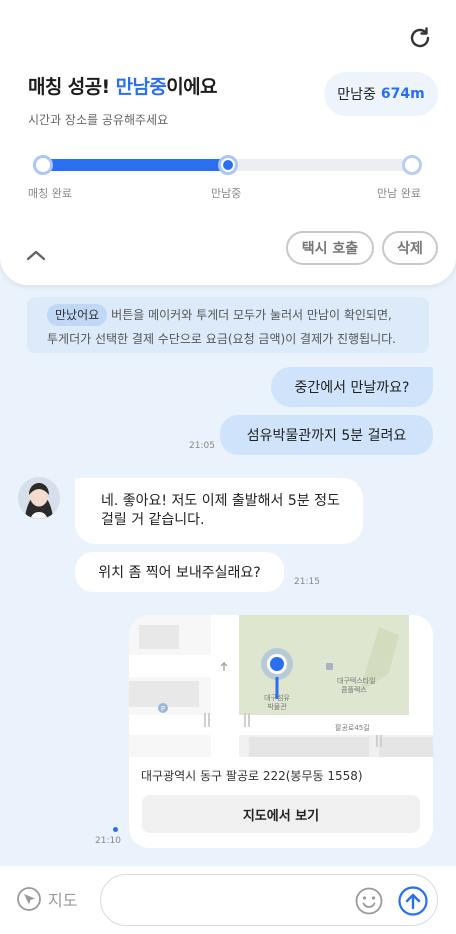 This screenshot has height=934, width=456. I want to click on chevron-up-icon, so click(36, 255).